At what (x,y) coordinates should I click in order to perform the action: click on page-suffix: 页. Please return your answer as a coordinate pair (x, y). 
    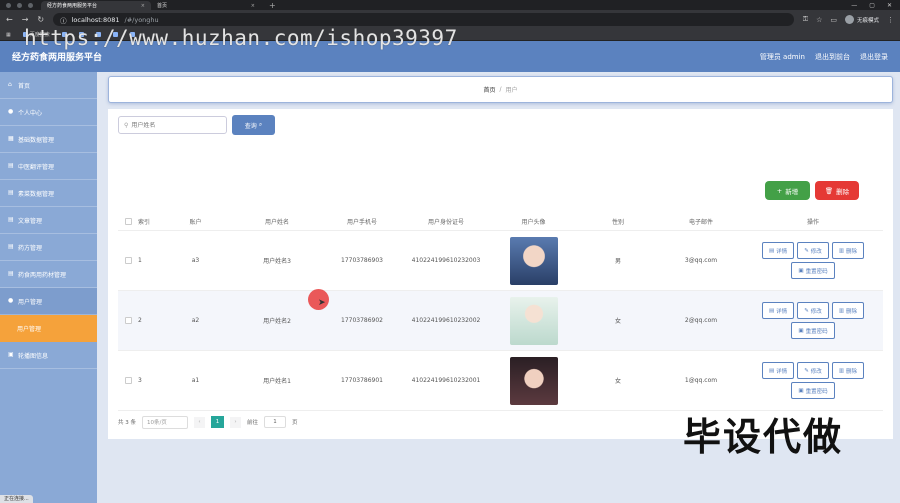
    Looking at the image, I should click on (295, 423).